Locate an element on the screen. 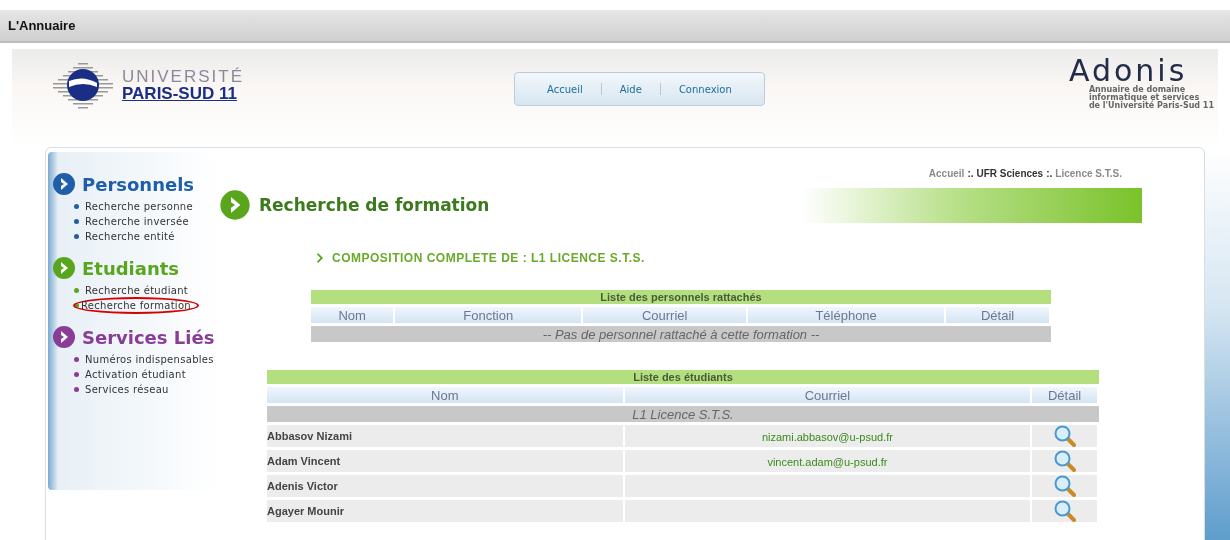  breadcrumb-link: Licence S.T.S. is located at coordinates (1088, 173).